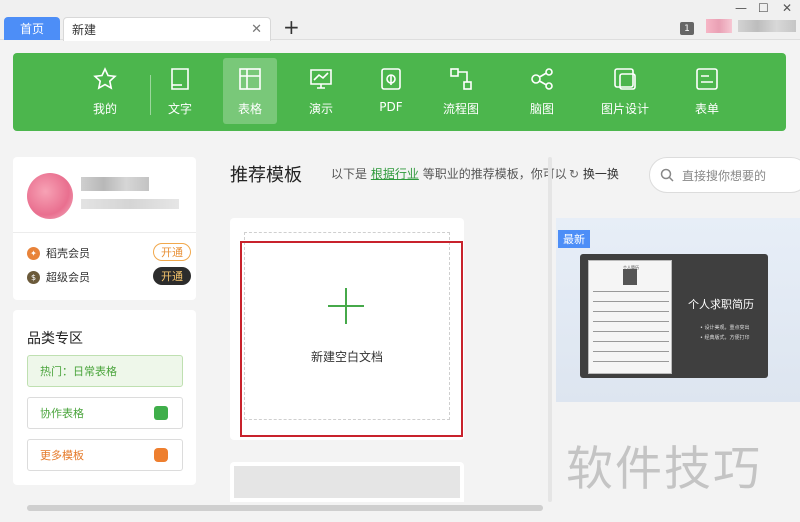  What do you see at coordinates (625, 91) in the screenshot?
I see `toolbar-item-image-design: 图片设计` at bounding box center [625, 91].